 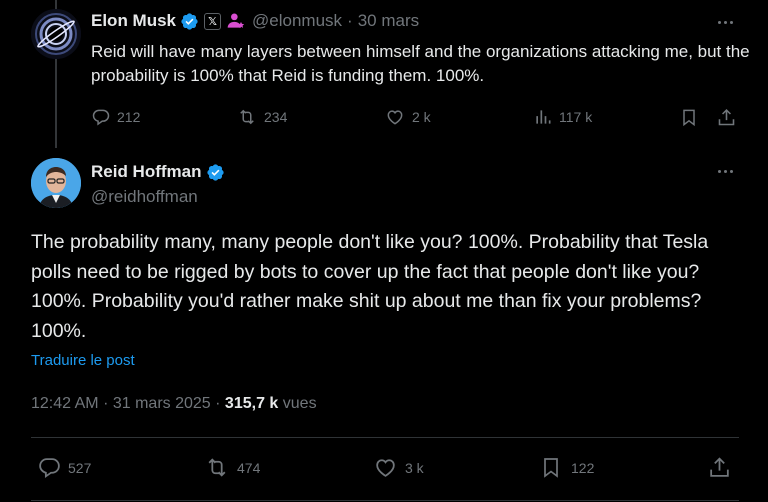 I want to click on parent-reply-count: 212, so click(x=129, y=117).